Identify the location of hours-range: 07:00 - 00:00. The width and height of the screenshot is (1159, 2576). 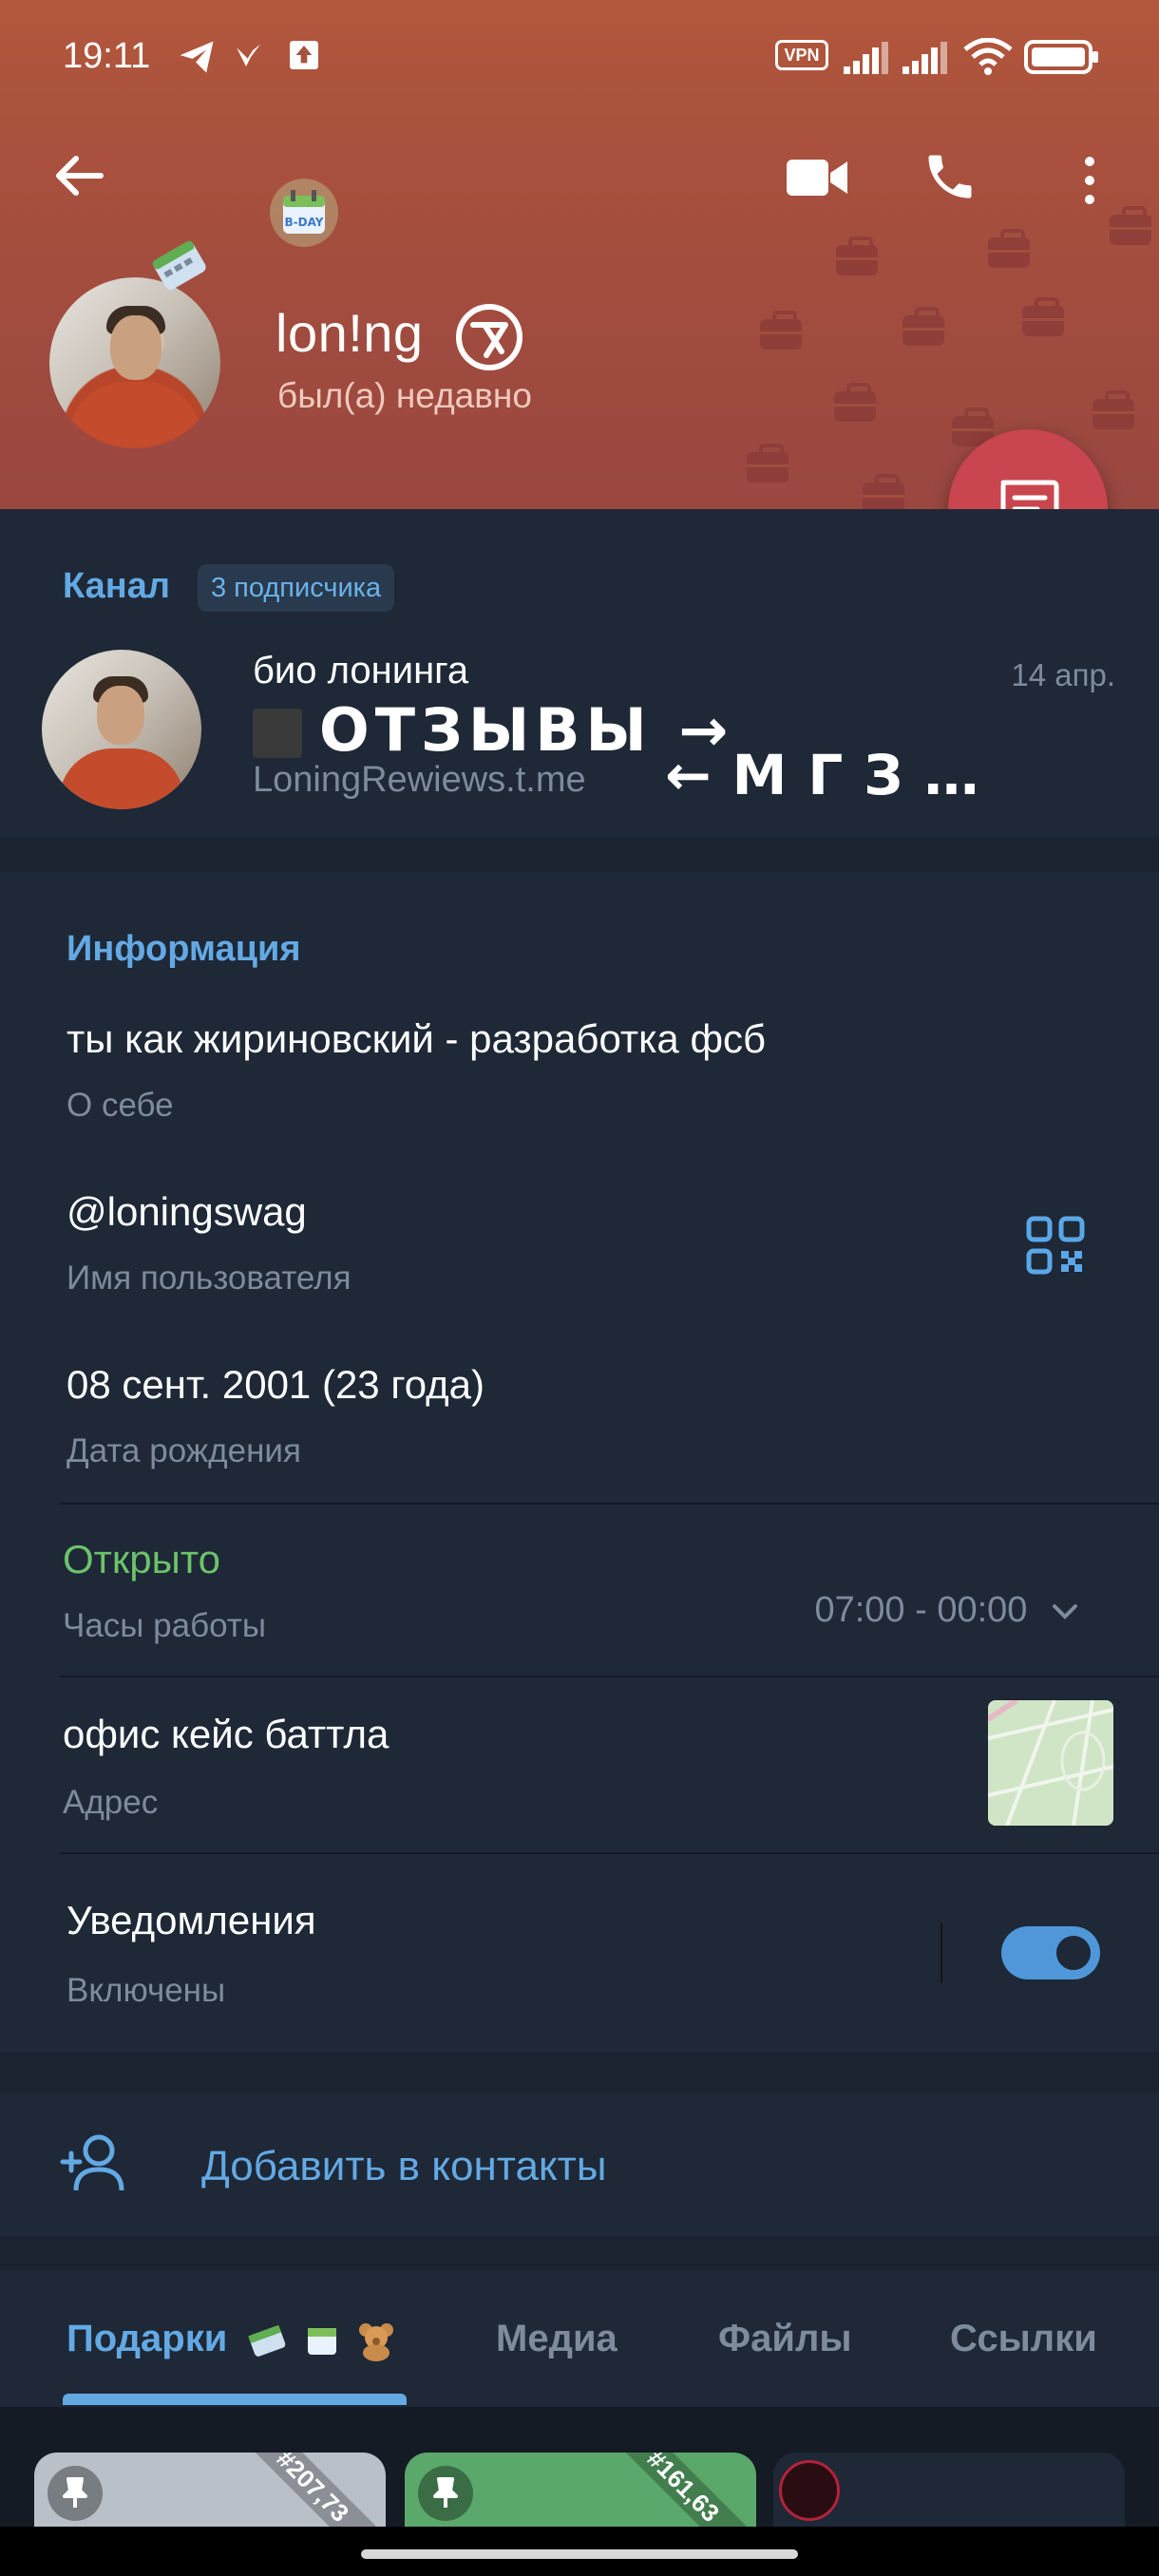
(921, 1610).